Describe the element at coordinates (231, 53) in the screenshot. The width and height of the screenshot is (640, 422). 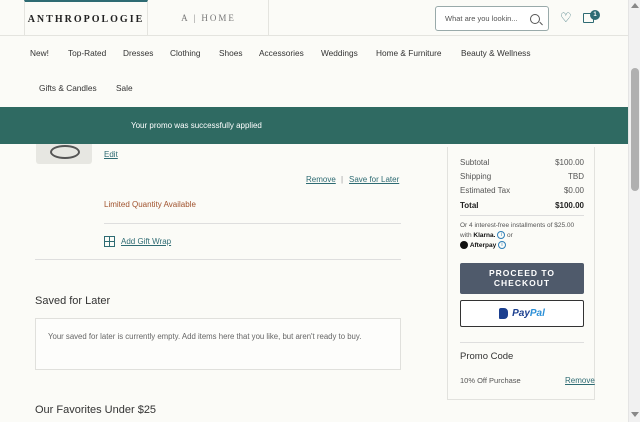
I see `nav-item-shoes: Shoes` at that location.